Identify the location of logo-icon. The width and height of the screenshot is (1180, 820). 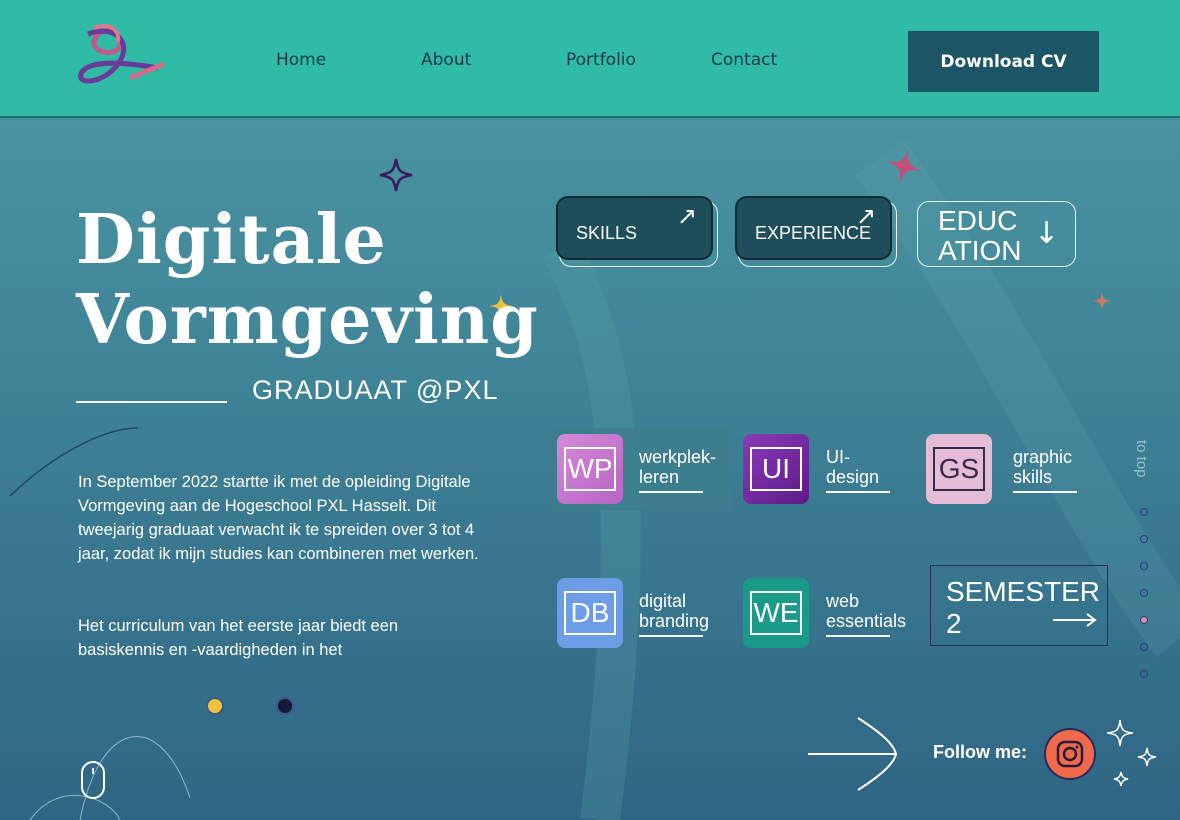
(121, 60).